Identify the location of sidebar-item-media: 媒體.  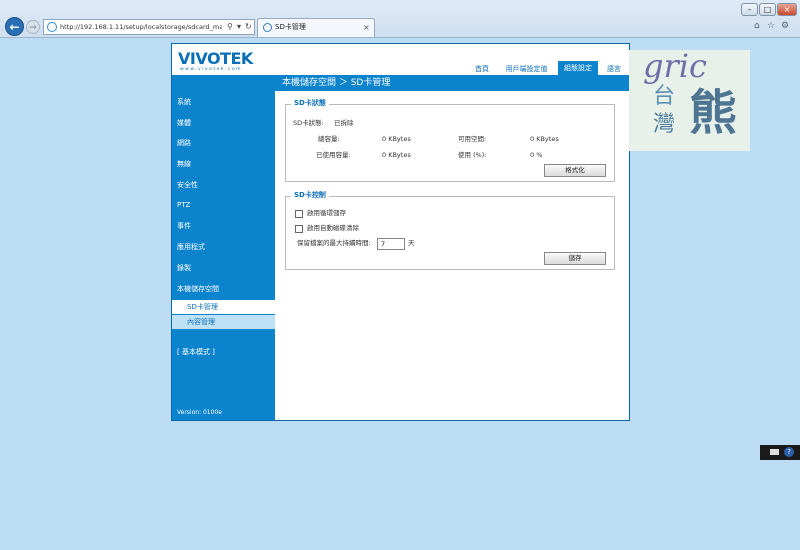
(224, 123).